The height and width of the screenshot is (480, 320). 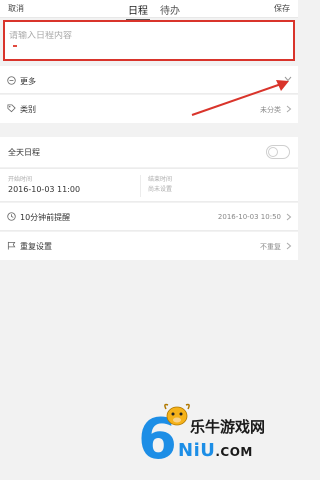 I want to click on end-time-caption: 结束时间, so click(x=160, y=179).